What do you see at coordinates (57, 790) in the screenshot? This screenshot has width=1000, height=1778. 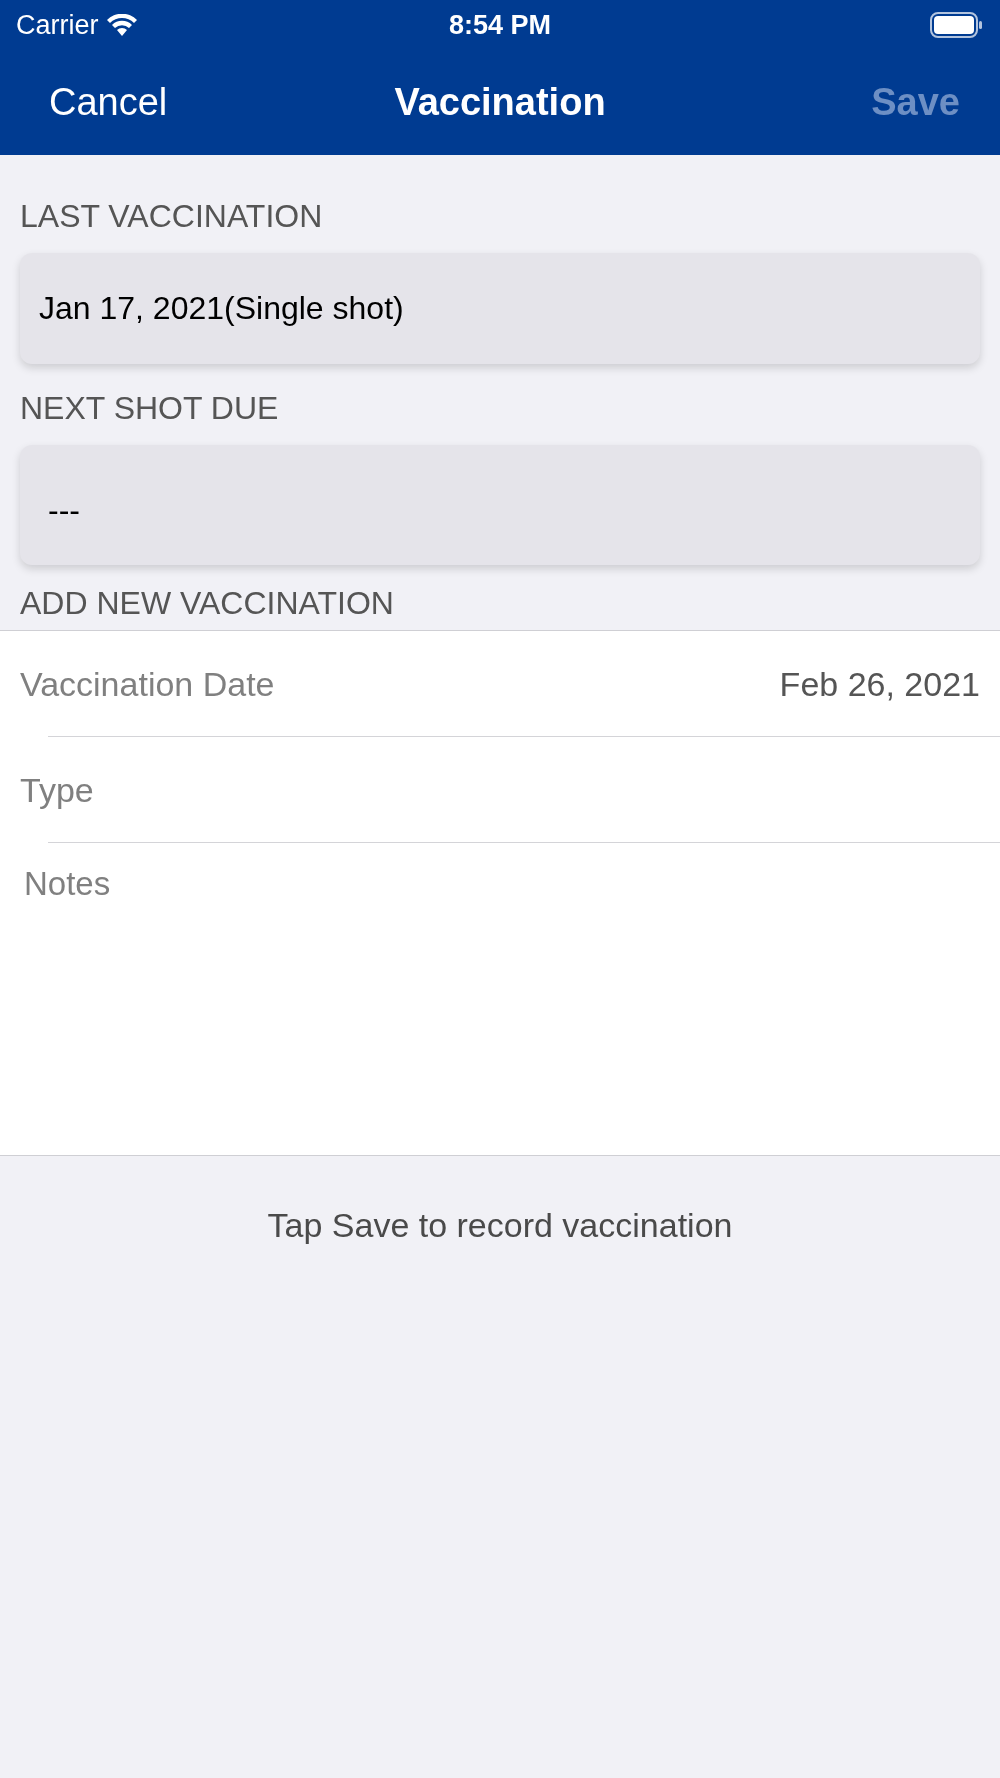 I see `field-label: Type` at bounding box center [57, 790].